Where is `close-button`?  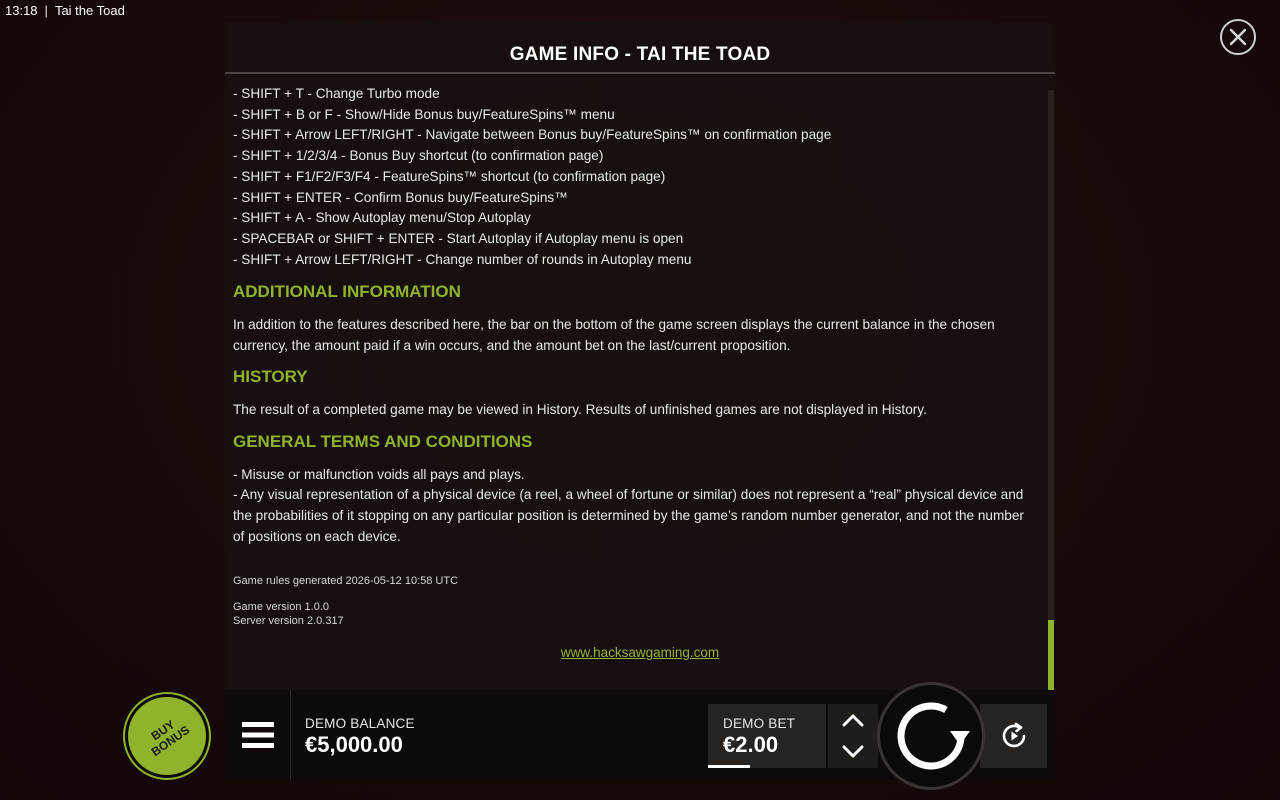
close-button is located at coordinates (1238, 37).